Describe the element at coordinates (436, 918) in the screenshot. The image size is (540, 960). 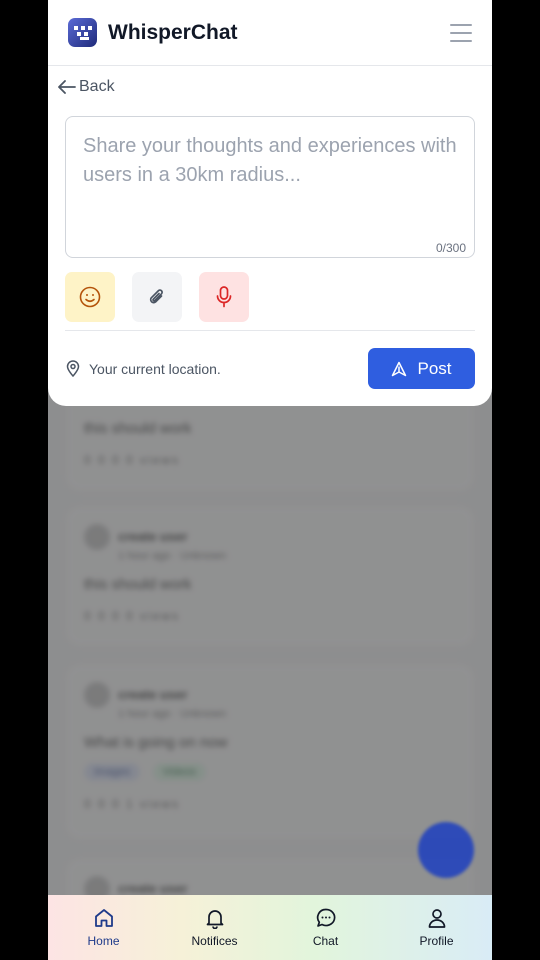
I see `user-icon` at that location.